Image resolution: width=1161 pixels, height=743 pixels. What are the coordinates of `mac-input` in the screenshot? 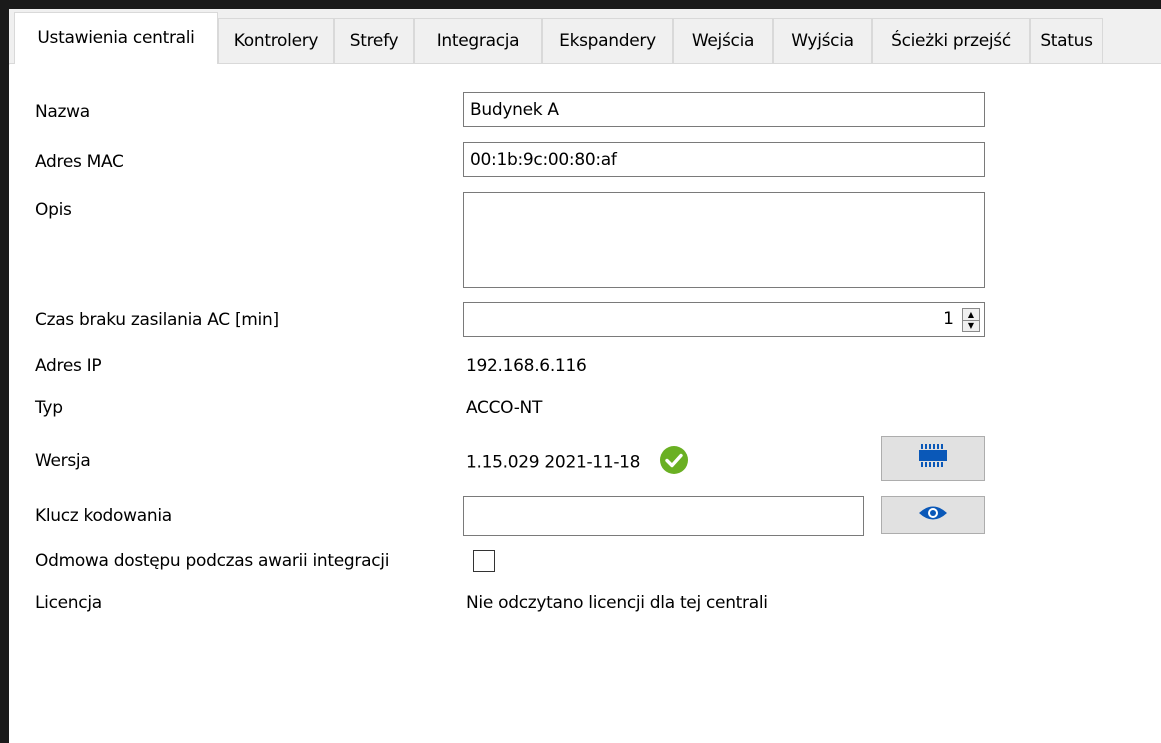 It's located at (724, 159).